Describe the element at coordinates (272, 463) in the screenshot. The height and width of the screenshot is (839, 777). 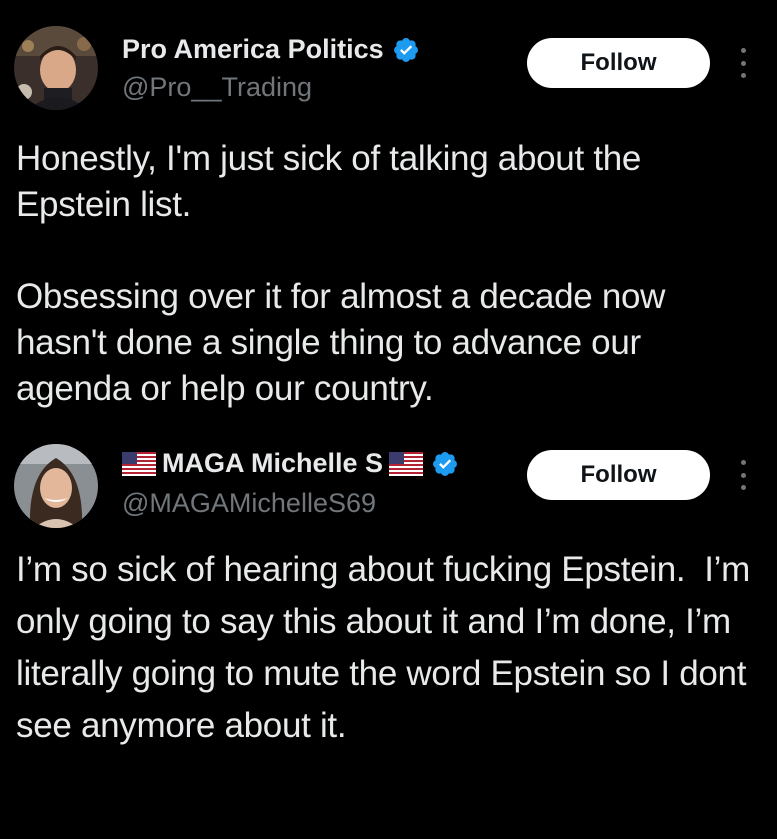
I see `display-name: MAGA Michelle S` at that location.